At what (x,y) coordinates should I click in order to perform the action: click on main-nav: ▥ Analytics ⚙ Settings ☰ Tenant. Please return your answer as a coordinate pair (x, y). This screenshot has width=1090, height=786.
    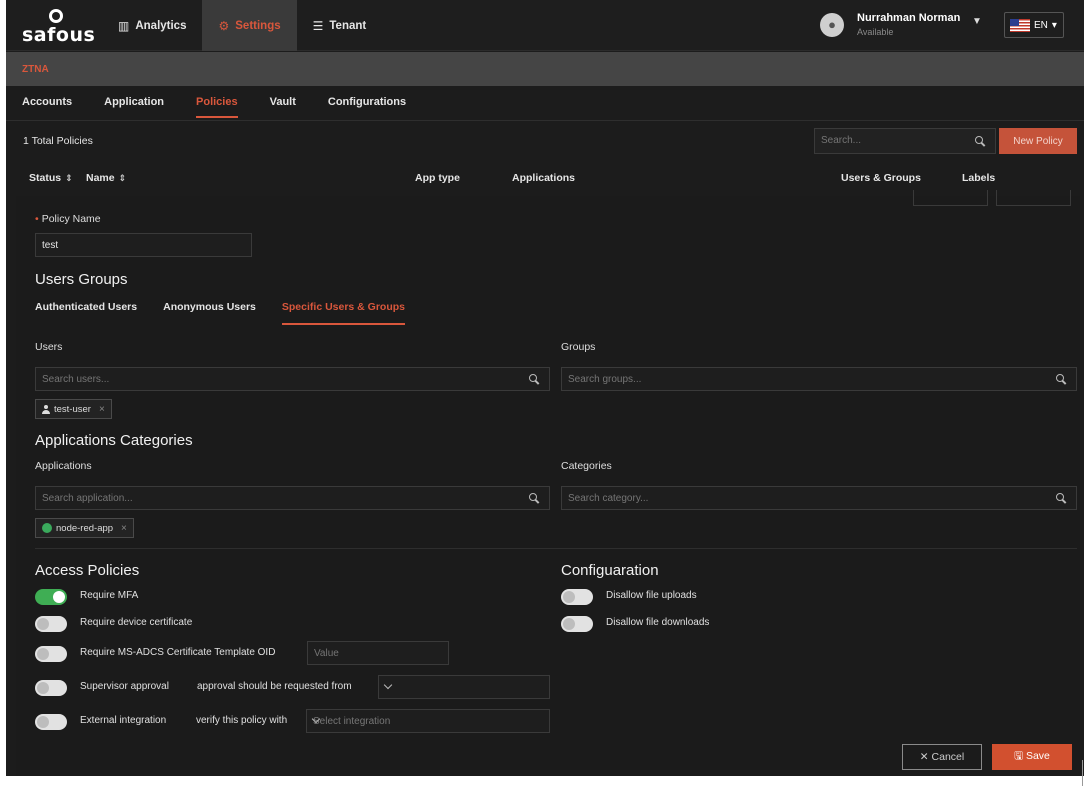
    Looking at the image, I should click on (242, 25).